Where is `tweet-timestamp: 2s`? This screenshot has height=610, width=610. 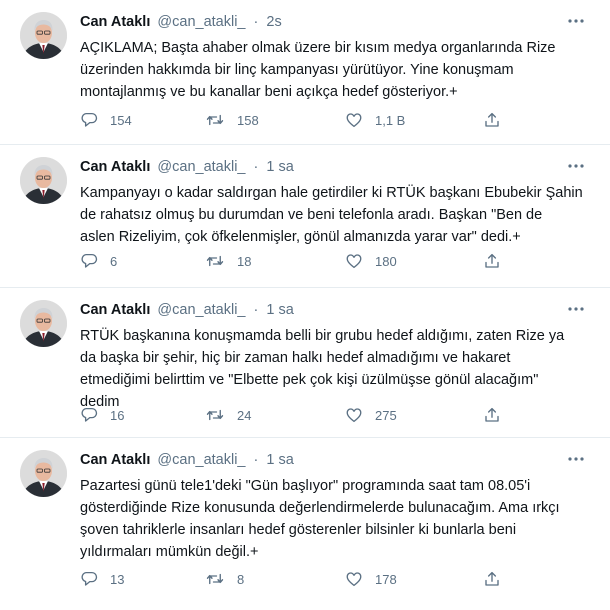
tweet-timestamp: 2s is located at coordinates (273, 22).